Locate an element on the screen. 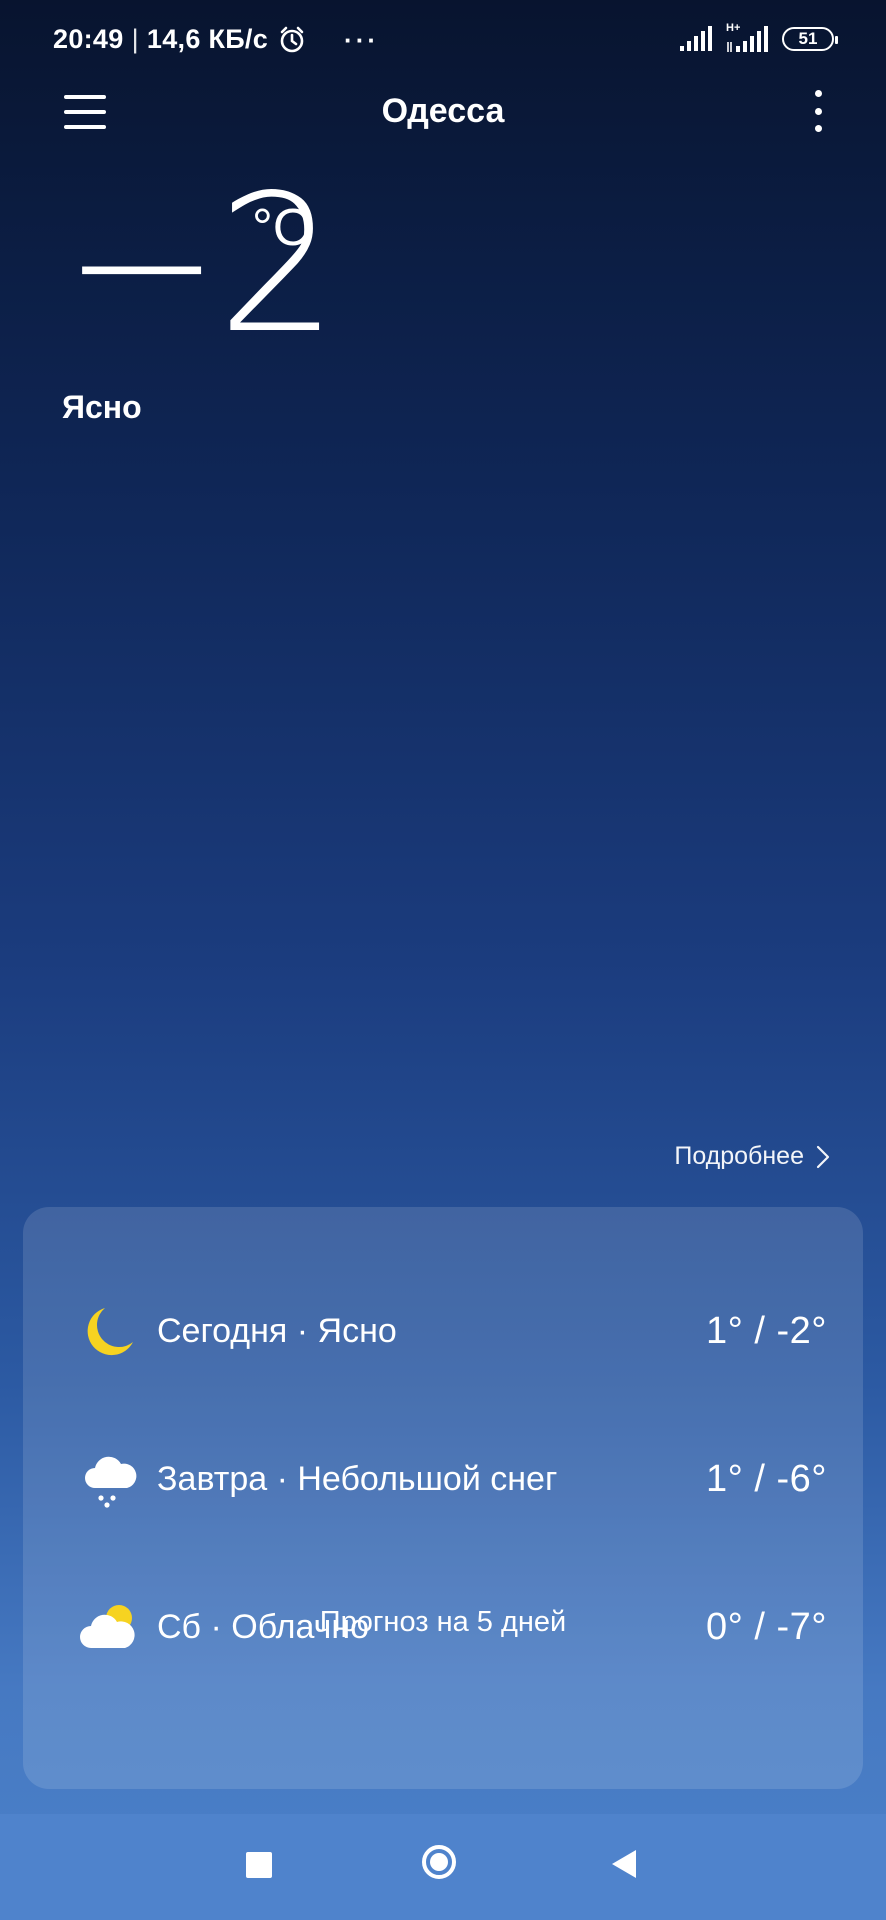 The height and width of the screenshot is (1920, 886). light-snow-icon is located at coordinates (109, 1480).